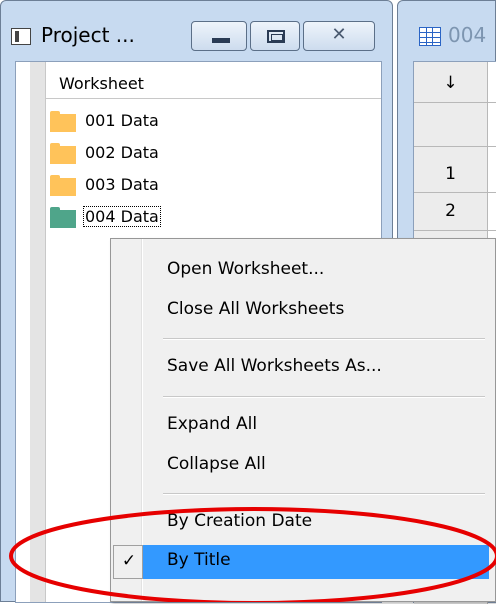 The width and height of the screenshot is (496, 604). I want to click on menu-item-expand-all: Expand All, so click(302, 426).